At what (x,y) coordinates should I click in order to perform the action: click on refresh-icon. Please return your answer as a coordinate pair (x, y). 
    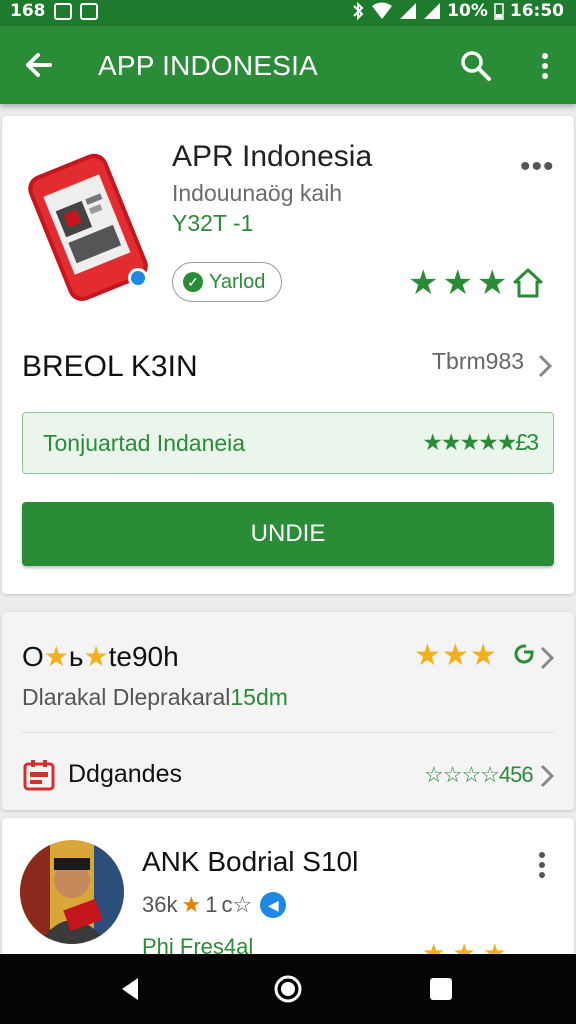
    Looking at the image, I should click on (524, 654).